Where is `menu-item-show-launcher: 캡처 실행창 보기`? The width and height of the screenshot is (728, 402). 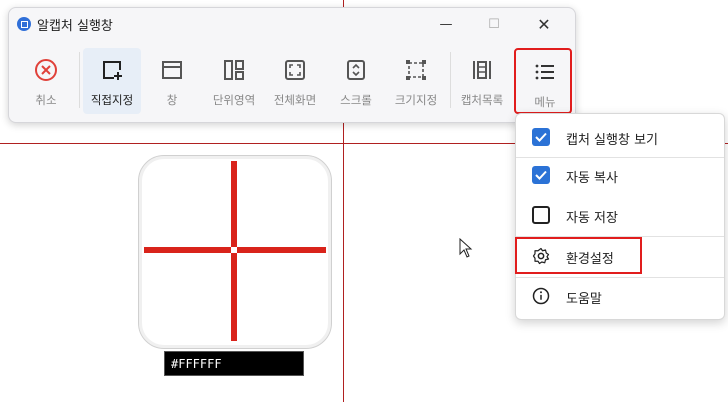 menu-item-show-launcher: 캡처 실행창 보기 is located at coordinates (620, 137).